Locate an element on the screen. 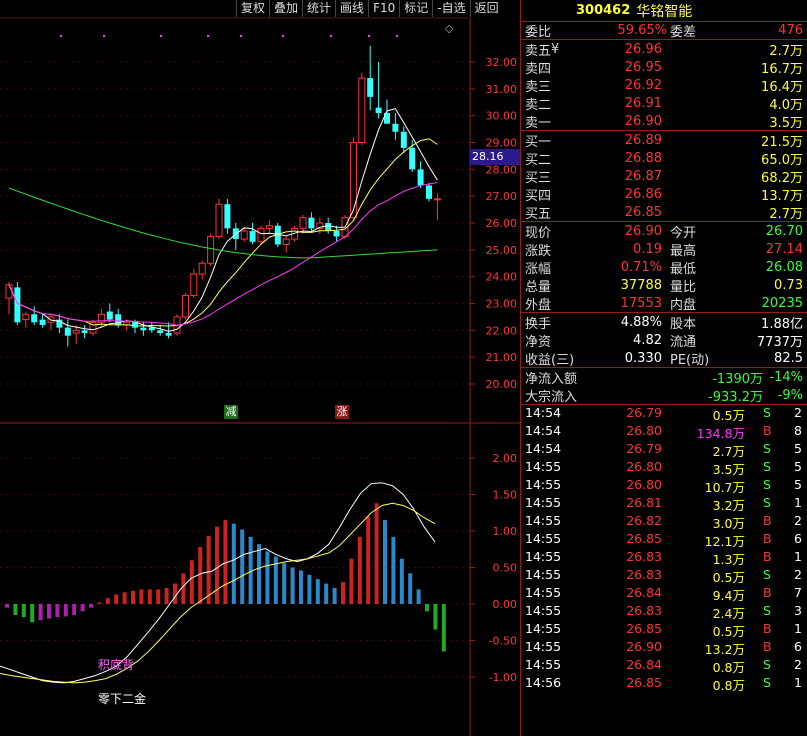 The height and width of the screenshot is (736, 807). bid-level: 买一 26.89 21.5万 is located at coordinates (664, 140).